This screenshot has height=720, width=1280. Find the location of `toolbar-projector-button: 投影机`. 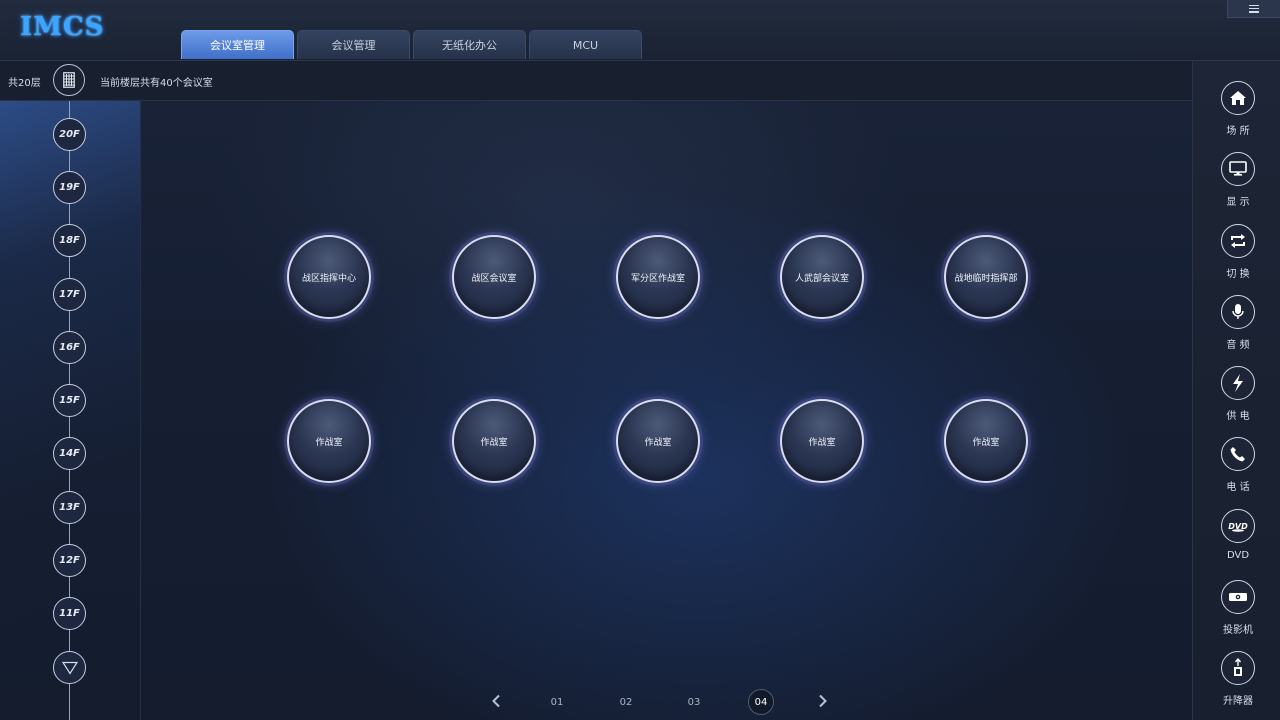

toolbar-projector-button: 投影机 is located at coordinates (1238, 611).